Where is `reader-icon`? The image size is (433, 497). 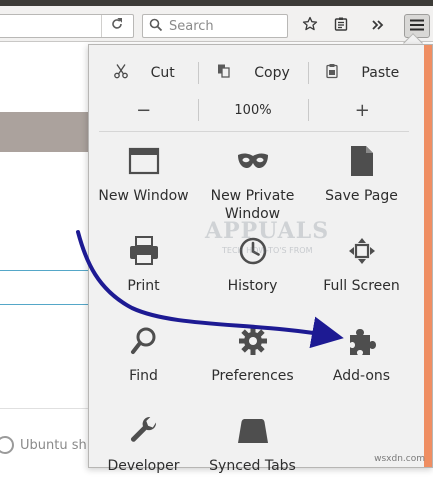
reader-icon is located at coordinates (341, 26).